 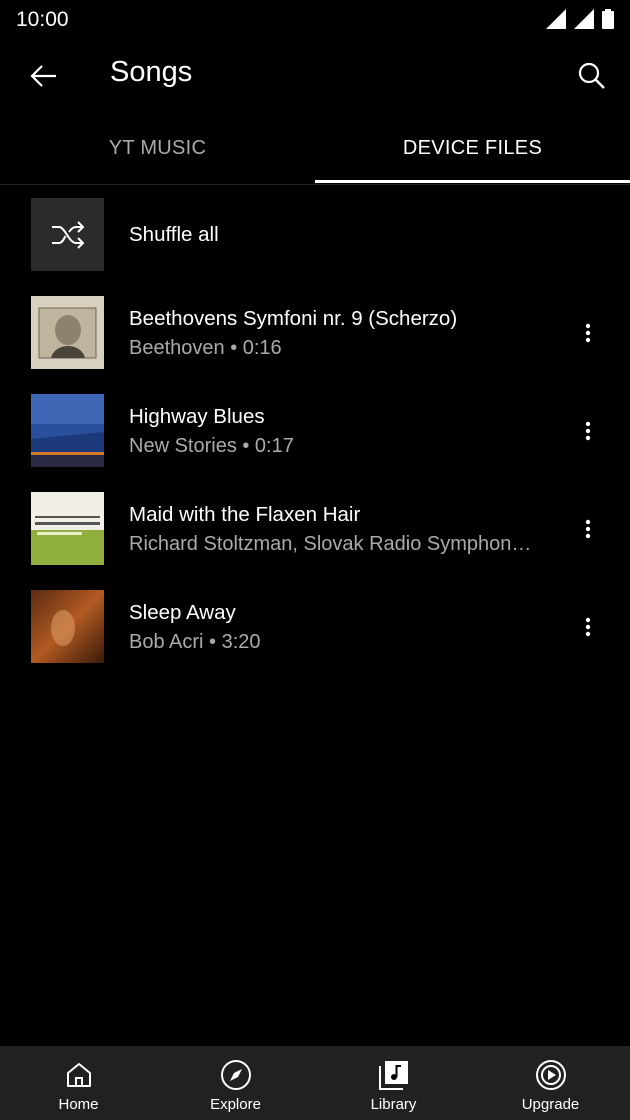 I want to click on tab-yt-music: YT MUSIC, so click(x=157, y=148).